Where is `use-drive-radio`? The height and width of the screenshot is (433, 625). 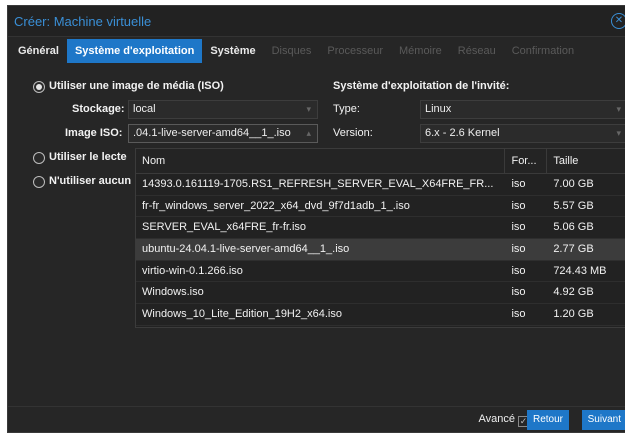 use-drive-radio is located at coordinates (39, 158).